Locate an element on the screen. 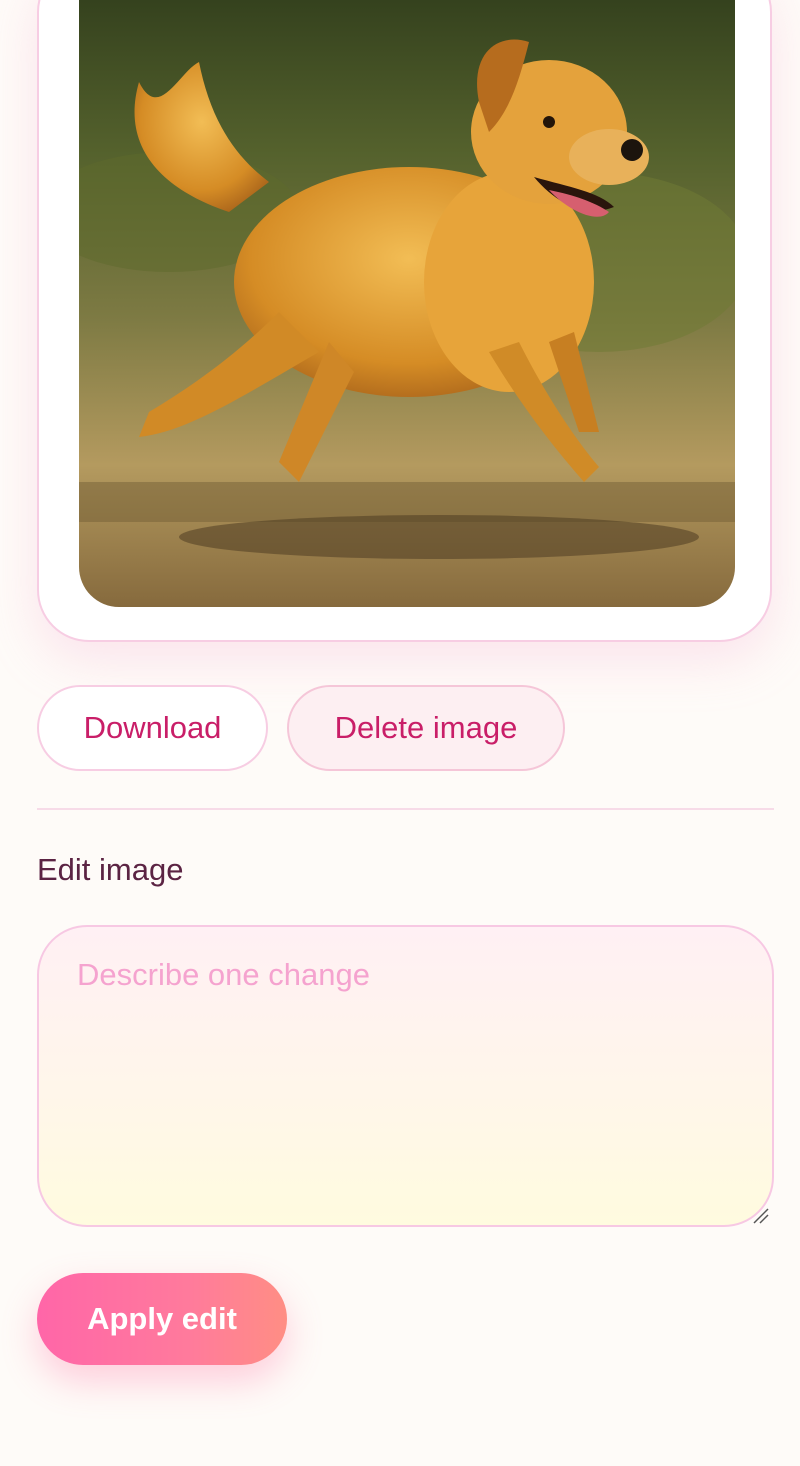 This screenshot has height=1466, width=800. apply-edit-button: Apply edit is located at coordinates (162, 1319).